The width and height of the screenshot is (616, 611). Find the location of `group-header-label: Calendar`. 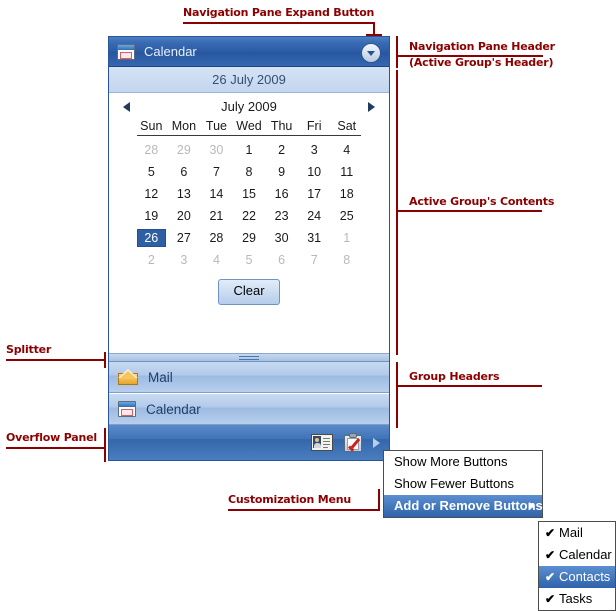

group-header-label: Calendar is located at coordinates (173, 409).